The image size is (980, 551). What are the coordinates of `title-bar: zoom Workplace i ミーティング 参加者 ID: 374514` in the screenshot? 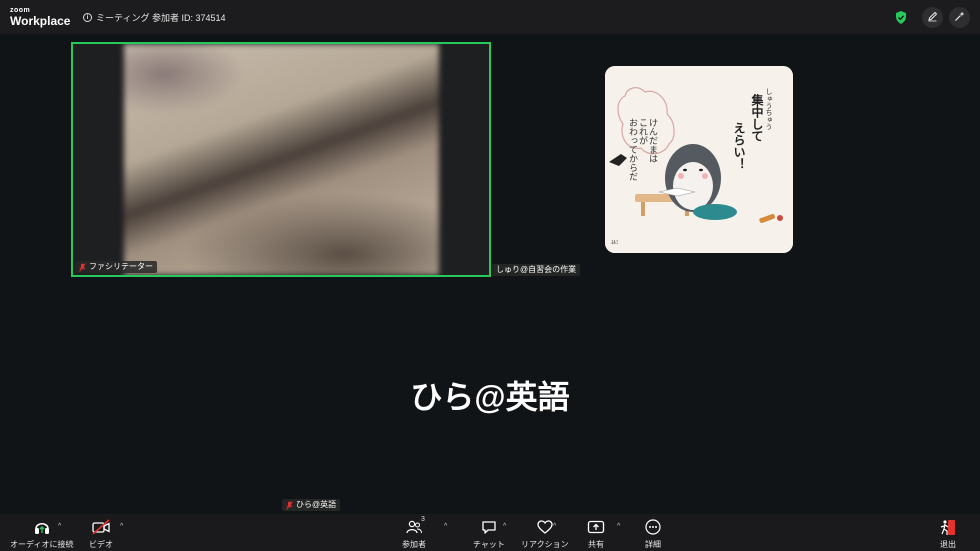 It's located at (490, 17).